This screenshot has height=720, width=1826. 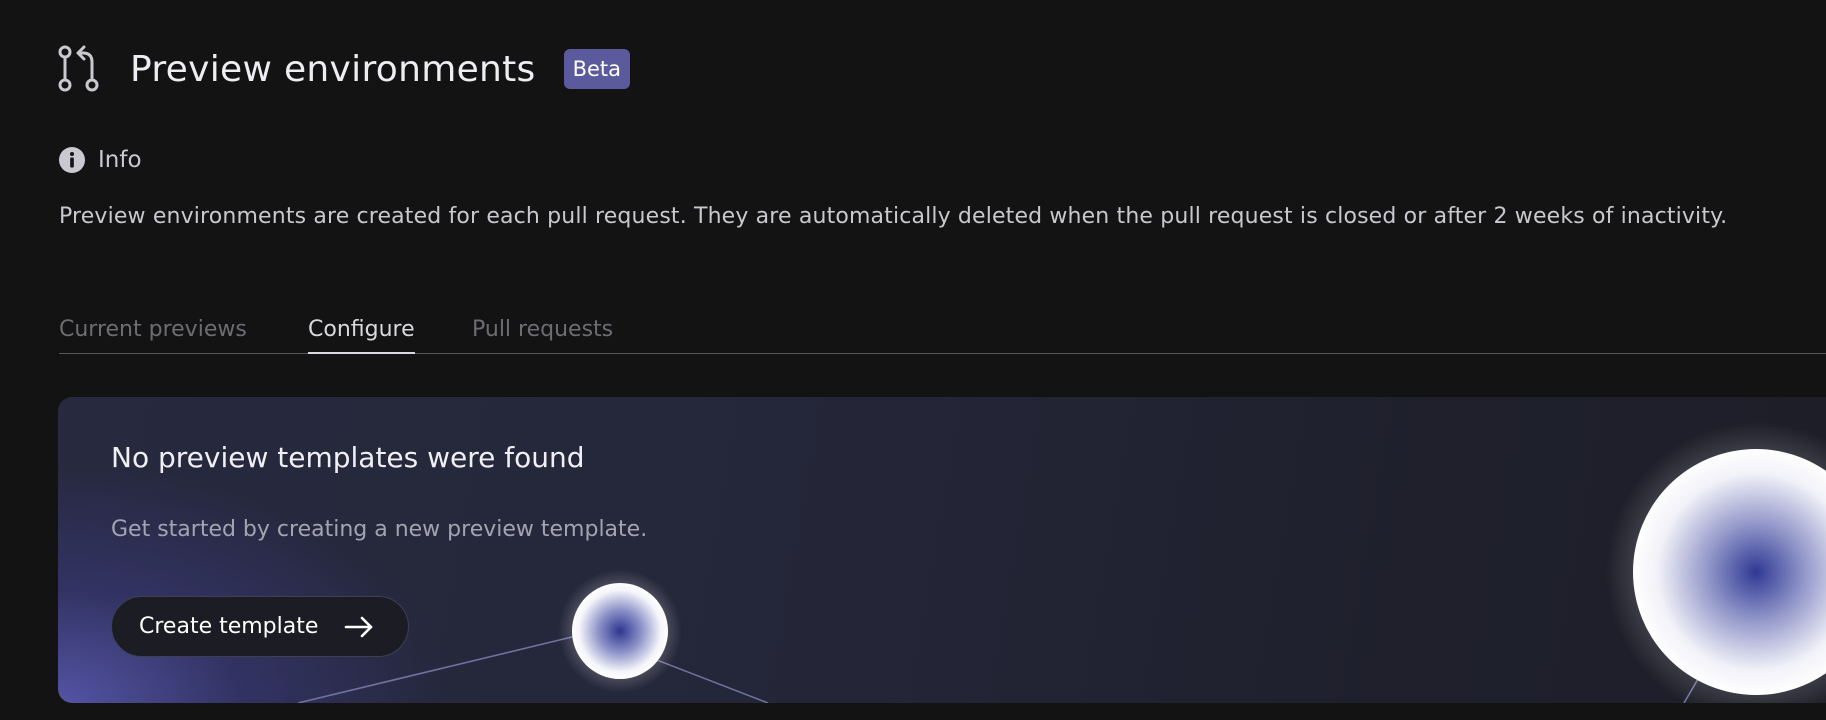 I want to click on info-label: Info, so click(x=120, y=160).